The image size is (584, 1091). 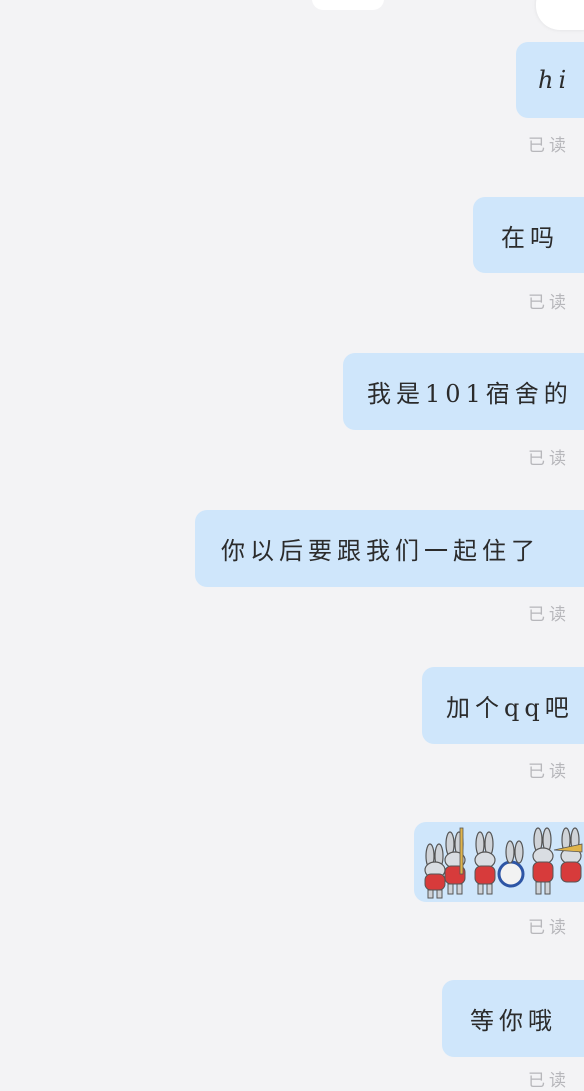 I want to click on message-bubble-7: 等你哦, so click(x=513, y=1018).